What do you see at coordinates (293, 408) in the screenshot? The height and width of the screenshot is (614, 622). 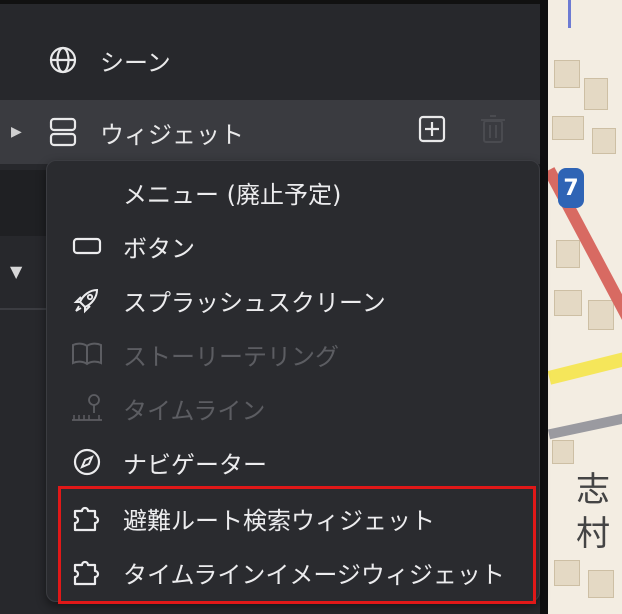 I see `menu-item-timeline: タイムライン` at bounding box center [293, 408].